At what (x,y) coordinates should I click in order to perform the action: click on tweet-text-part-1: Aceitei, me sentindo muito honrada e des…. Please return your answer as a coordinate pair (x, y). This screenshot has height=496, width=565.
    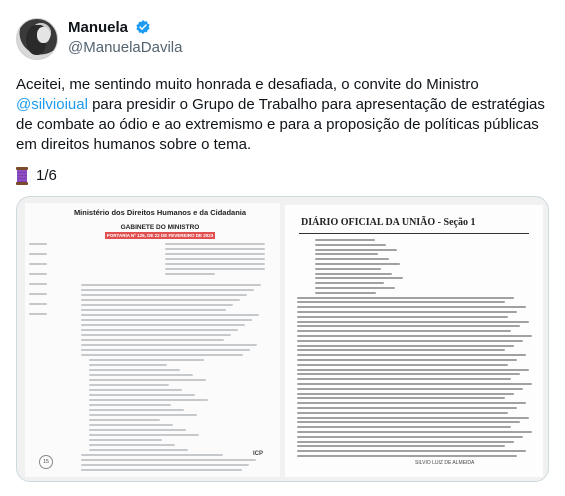
    Looking at the image, I should click on (247, 84).